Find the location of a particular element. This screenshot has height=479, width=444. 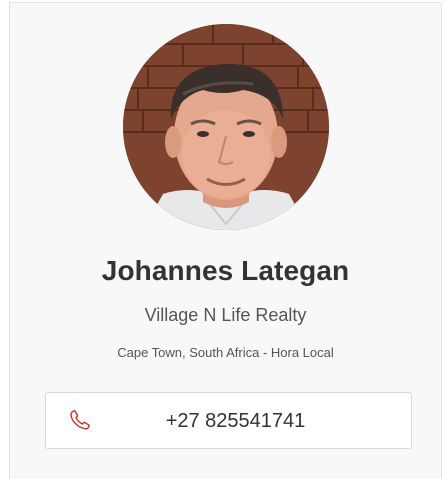

phone-number: +27 825541741 is located at coordinates (228, 421).